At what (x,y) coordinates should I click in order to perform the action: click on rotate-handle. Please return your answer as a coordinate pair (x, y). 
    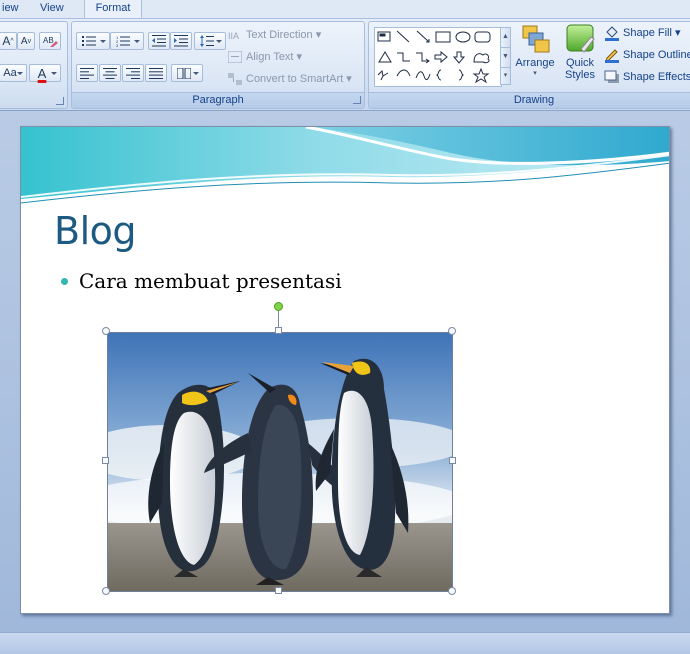
    Looking at the image, I should click on (278, 306).